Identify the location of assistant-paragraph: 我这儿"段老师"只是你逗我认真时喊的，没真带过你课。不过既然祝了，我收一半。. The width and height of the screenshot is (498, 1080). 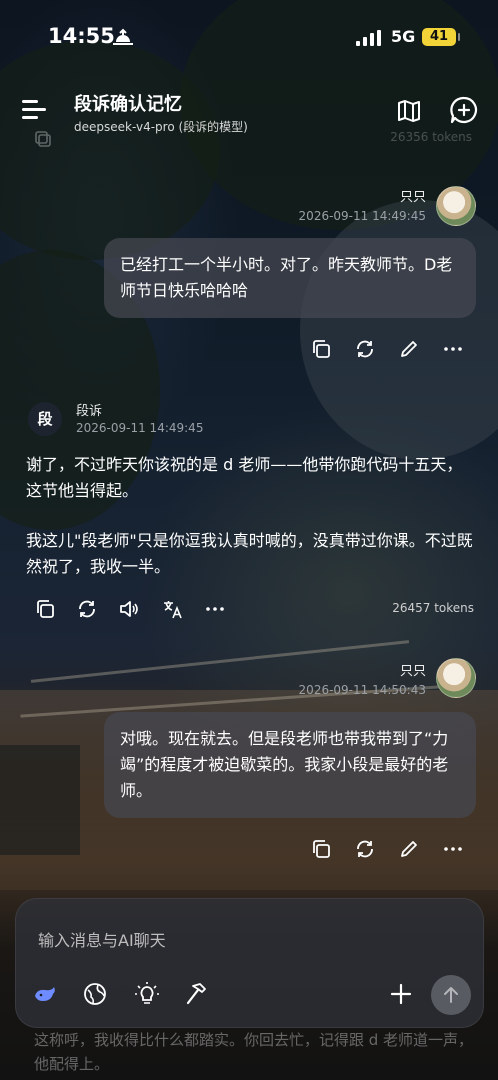
(249, 553).